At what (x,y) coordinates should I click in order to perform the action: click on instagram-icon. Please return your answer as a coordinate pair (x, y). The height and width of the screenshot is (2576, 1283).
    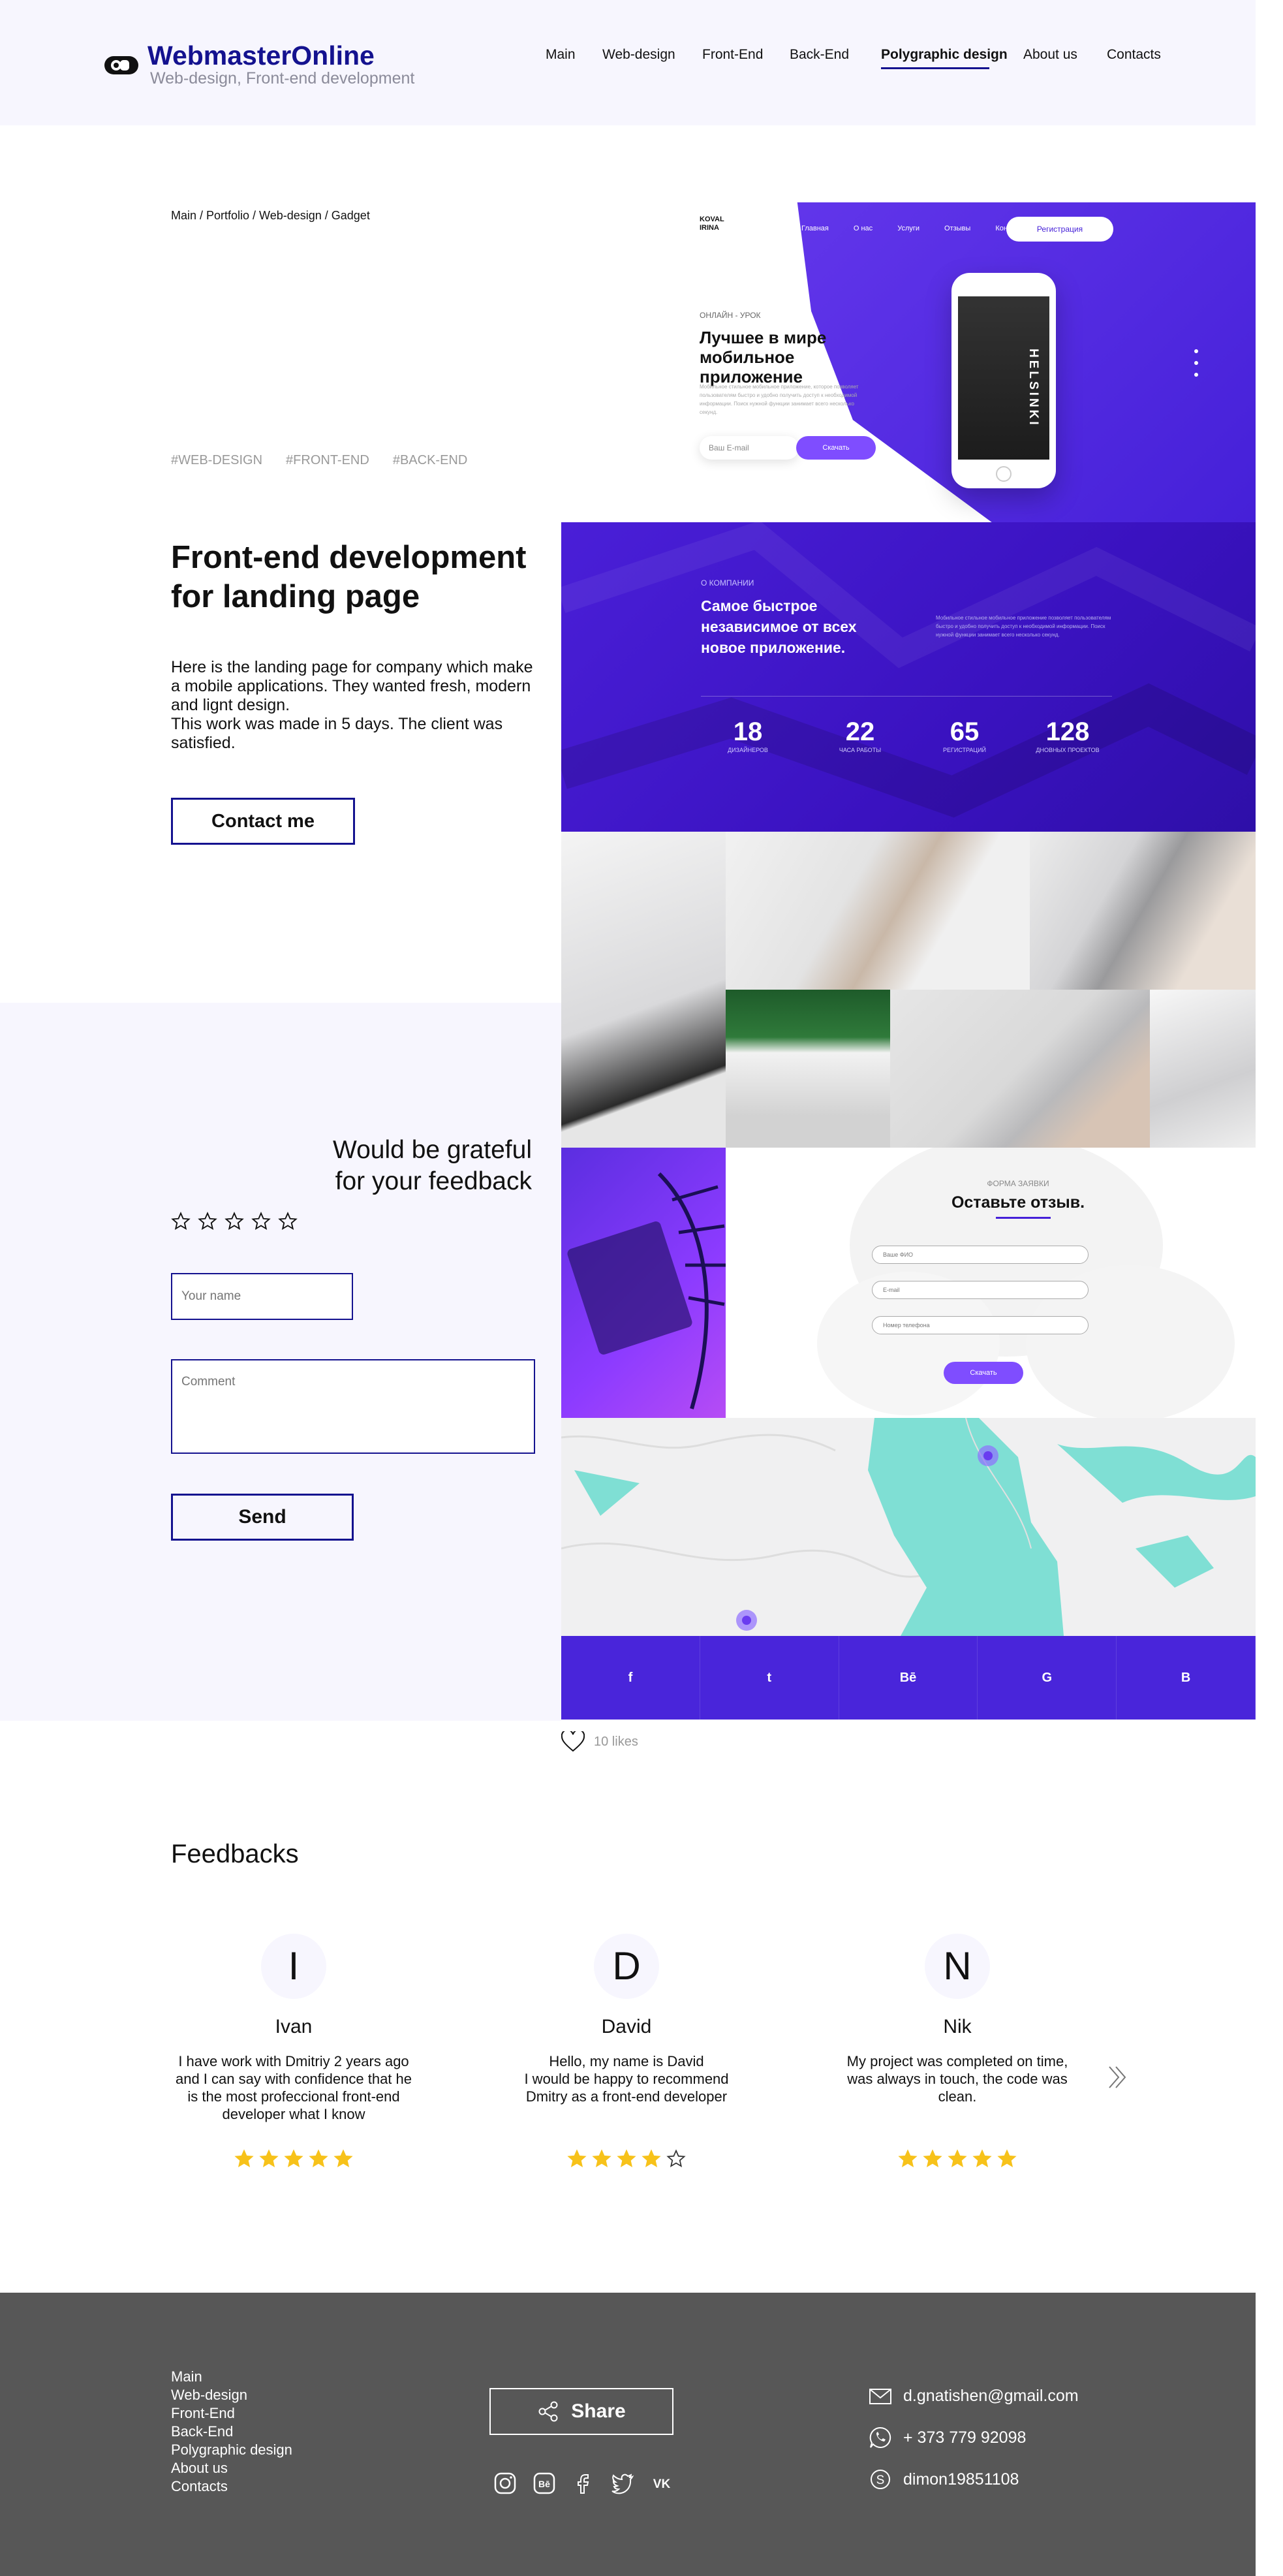
    Looking at the image, I should click on (505, 2483).